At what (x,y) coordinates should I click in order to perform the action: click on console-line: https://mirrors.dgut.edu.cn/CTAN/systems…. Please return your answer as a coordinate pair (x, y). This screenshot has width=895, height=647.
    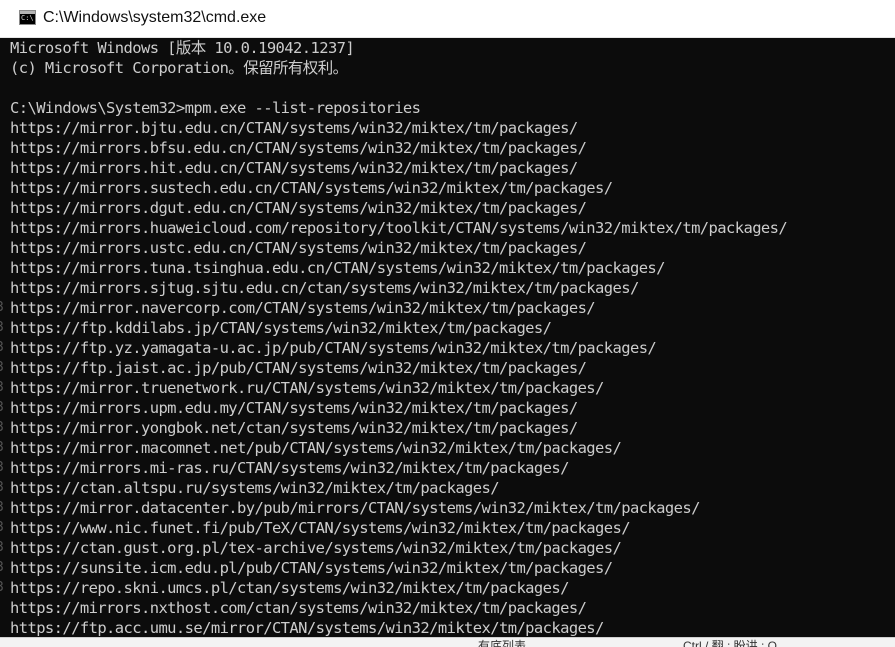
    Looking at the image, I should click on (298, 208).